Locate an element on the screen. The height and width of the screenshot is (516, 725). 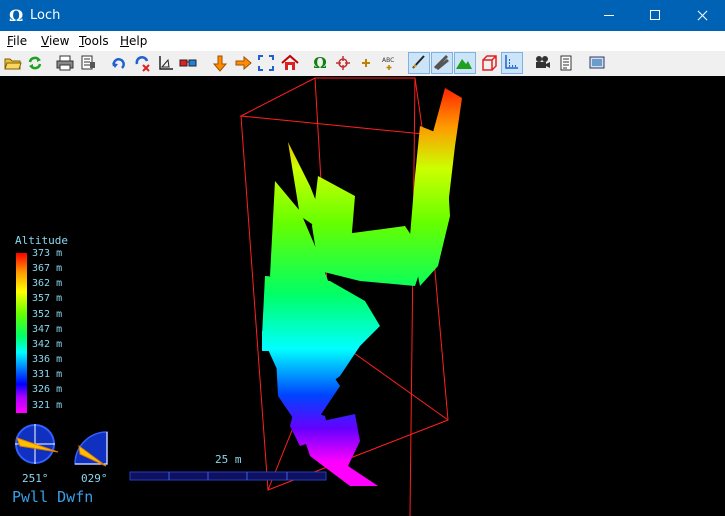
menu-help: Help is located at coordinates (133, 41).